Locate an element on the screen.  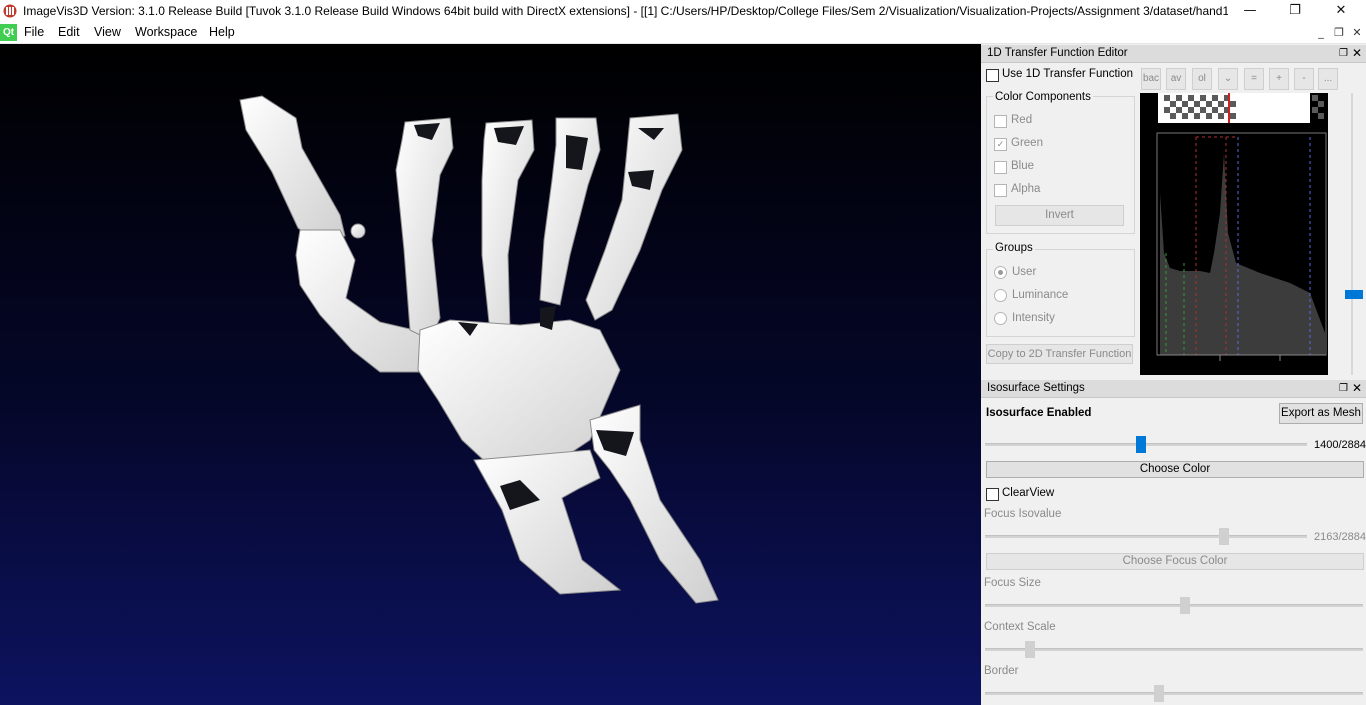
groups-title: Groups is located at coordinates (1014, 248).